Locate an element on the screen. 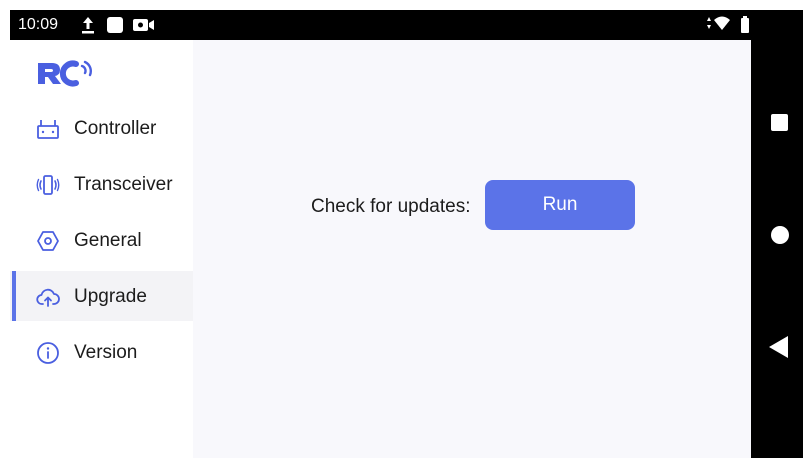  cloud-upload-icon is located at coordinates (48, 297).